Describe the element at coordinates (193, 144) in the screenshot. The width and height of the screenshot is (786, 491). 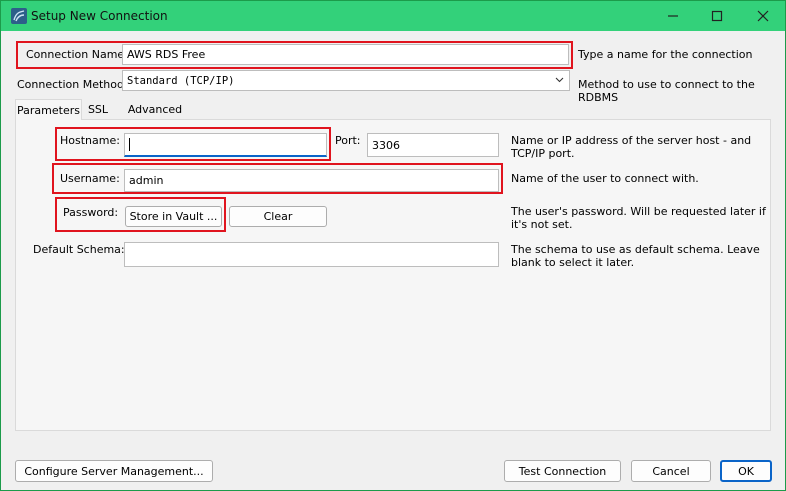
I see `hostname-highlight` at that location.